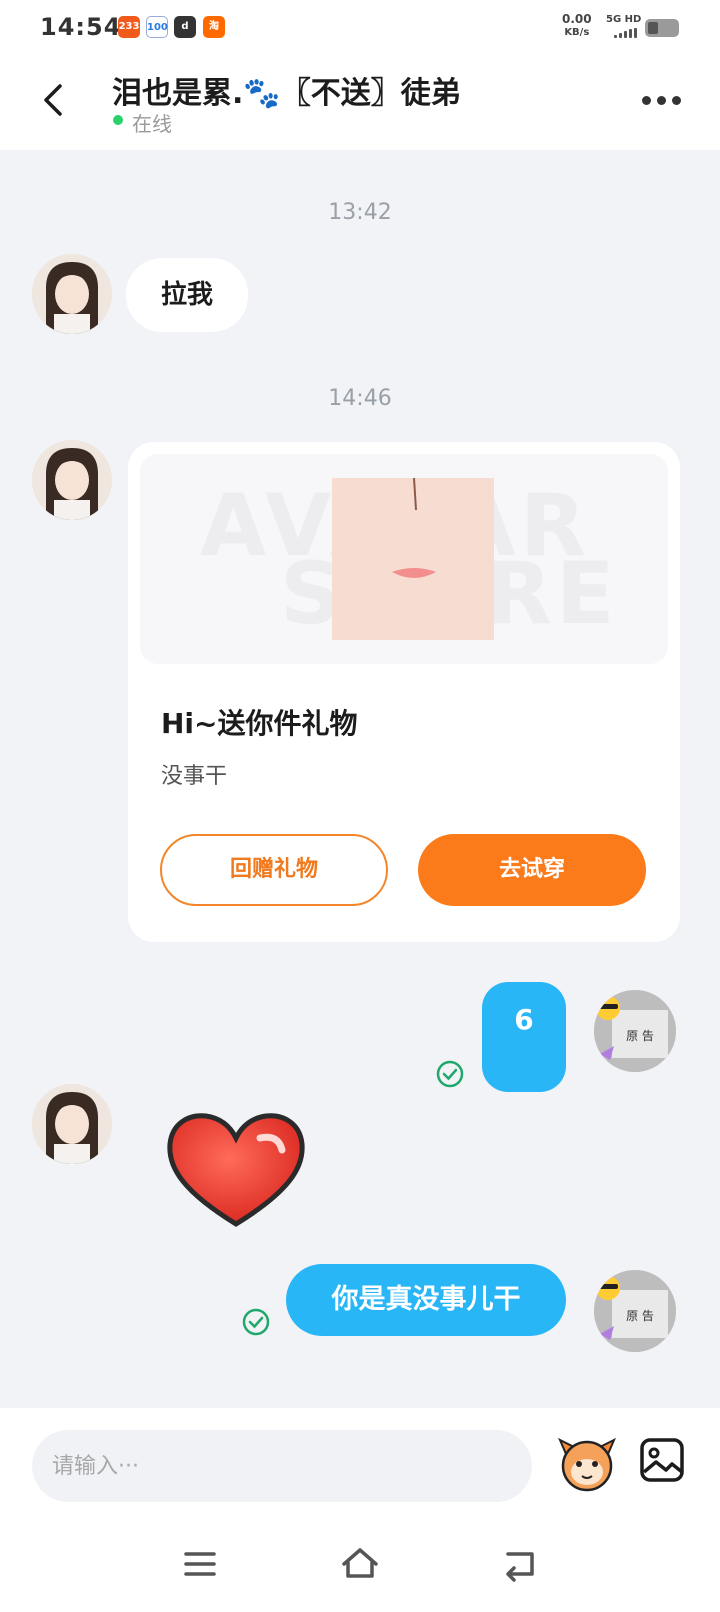 The image size is (720, 1612). What do you see at coordinates (185, 27) in the screenshot?
I see `tiktok-icon: d` at bounding box center [185, 27].